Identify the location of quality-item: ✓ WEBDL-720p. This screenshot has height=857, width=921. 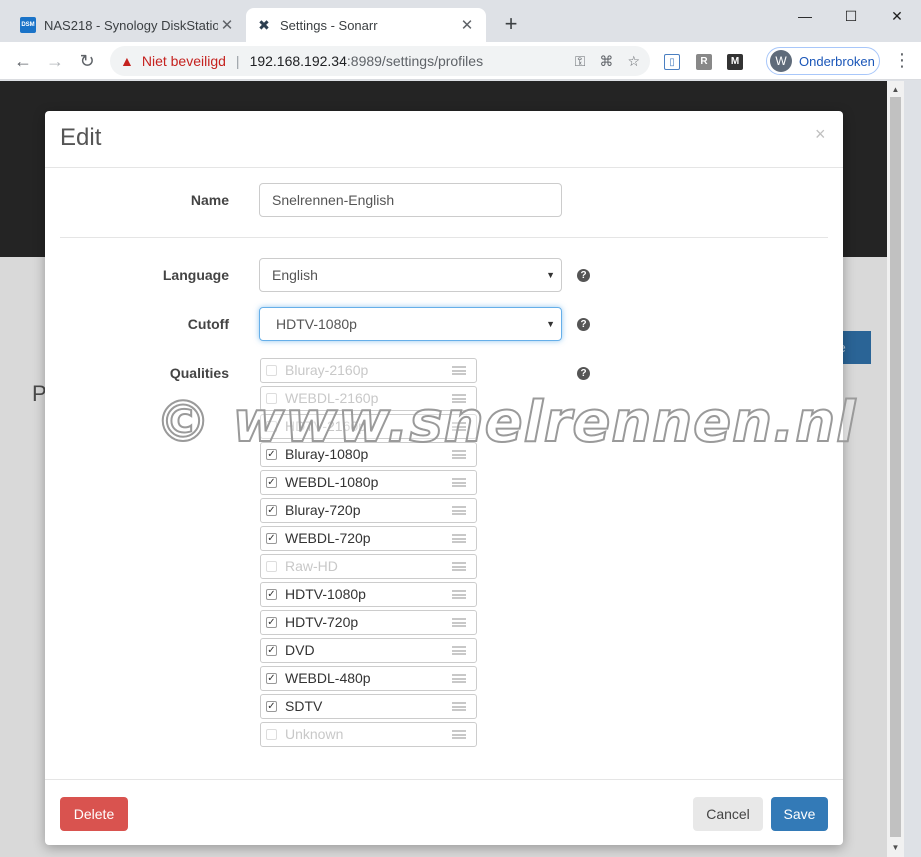
(368, 538).